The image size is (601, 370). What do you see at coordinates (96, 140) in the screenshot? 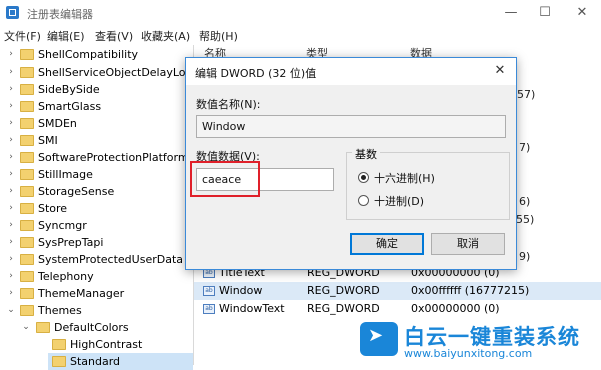
I see `tree-item: › SMI` at bounding box center [96, 140].